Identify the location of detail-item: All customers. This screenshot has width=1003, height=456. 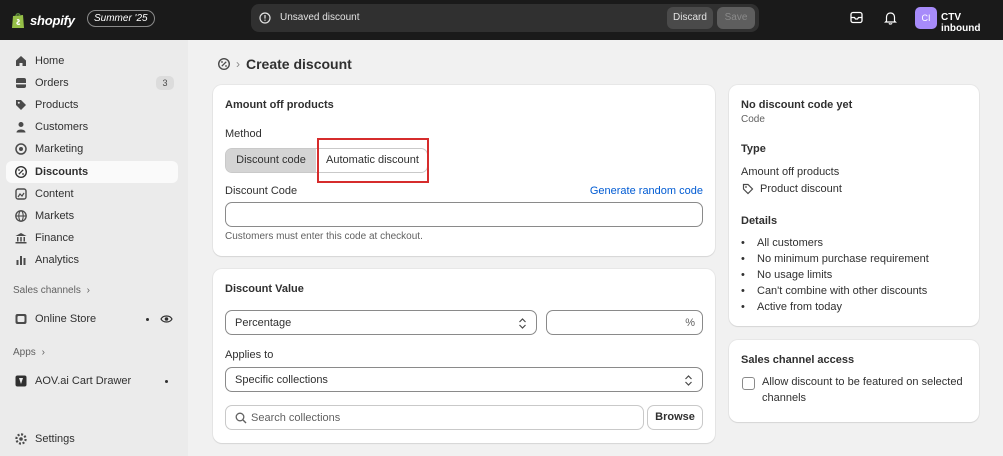
(782, 243).